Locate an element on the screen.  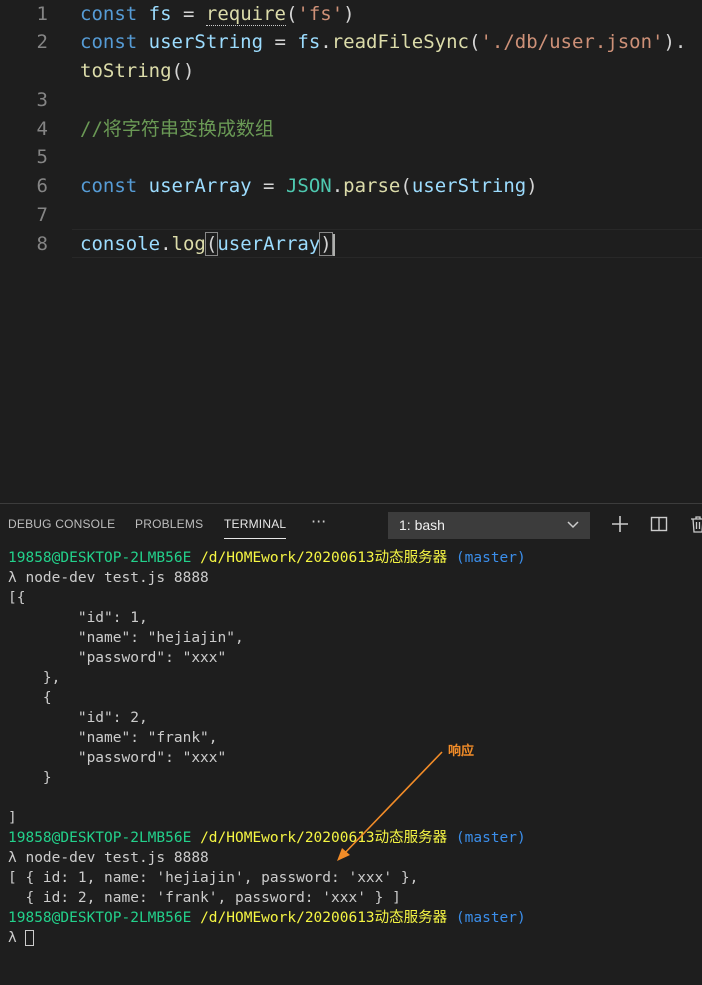
terminal-line: "id": 1, is located at coordinates (78, 618).